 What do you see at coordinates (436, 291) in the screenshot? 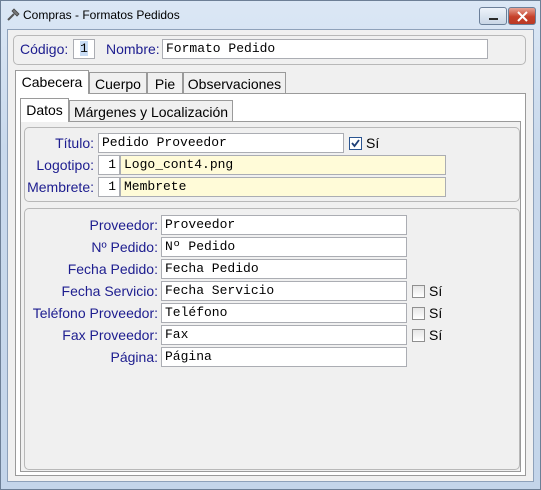
I see `fechaservicio-check-label: Sí` at bounding box center [436, 291].